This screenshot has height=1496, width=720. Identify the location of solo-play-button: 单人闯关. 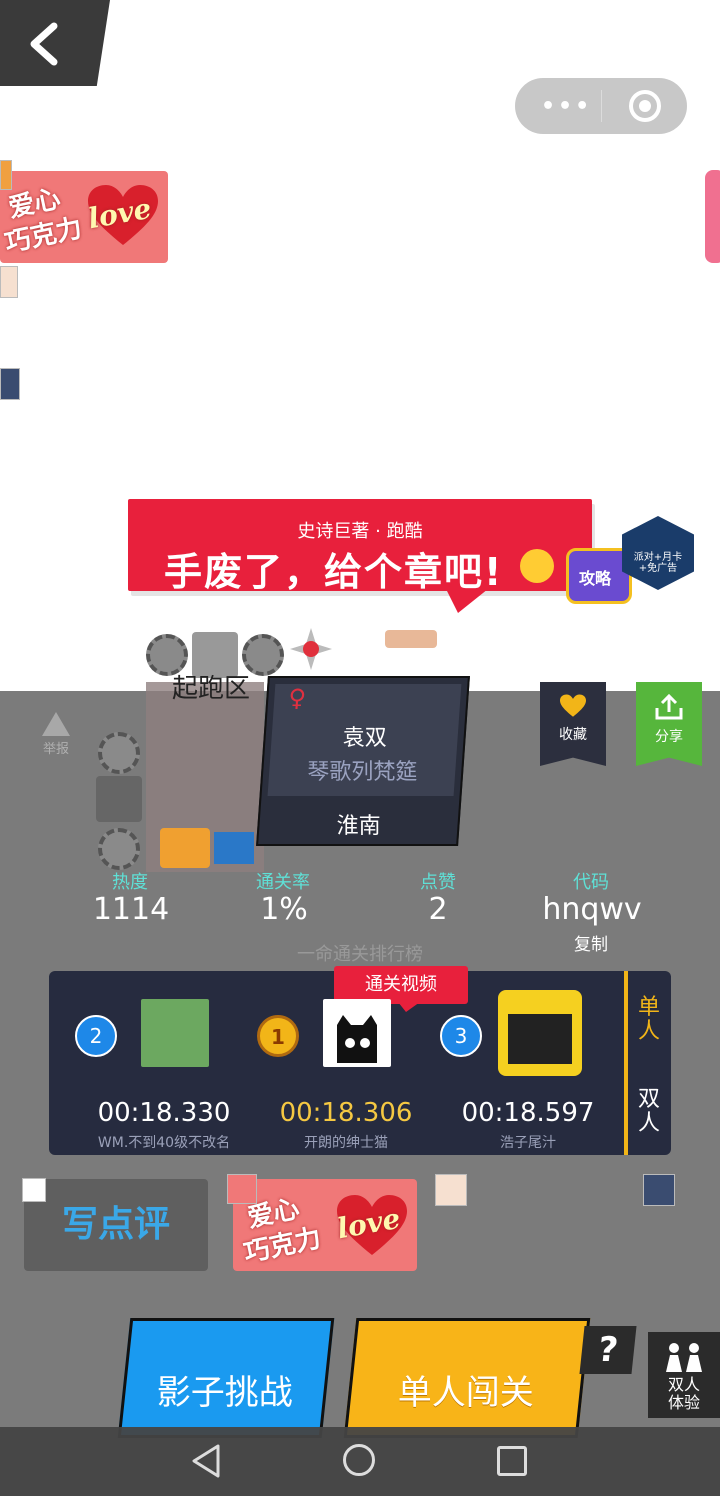
(467, 1378).